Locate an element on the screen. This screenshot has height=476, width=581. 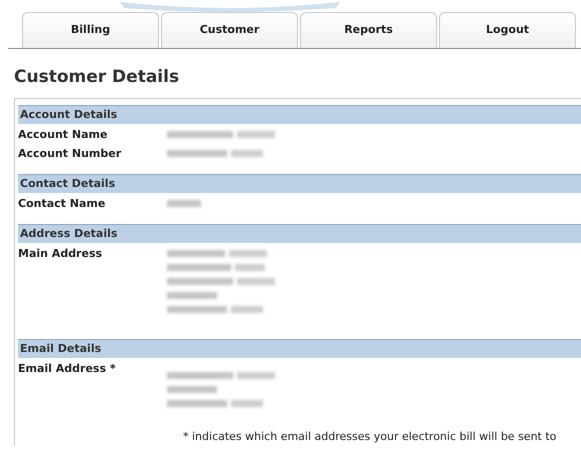
nav-tab: Customer is located at coordinates (229, 30).